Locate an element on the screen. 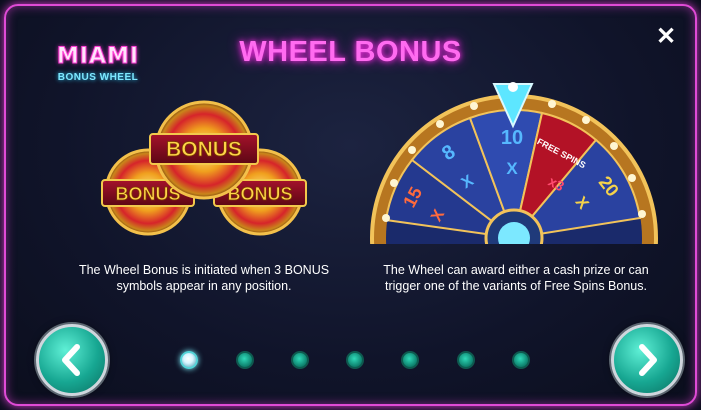 The height and width of the screenshot is (410, 701). wheel-segment-10: 10 is located at coordinates (512, 138).